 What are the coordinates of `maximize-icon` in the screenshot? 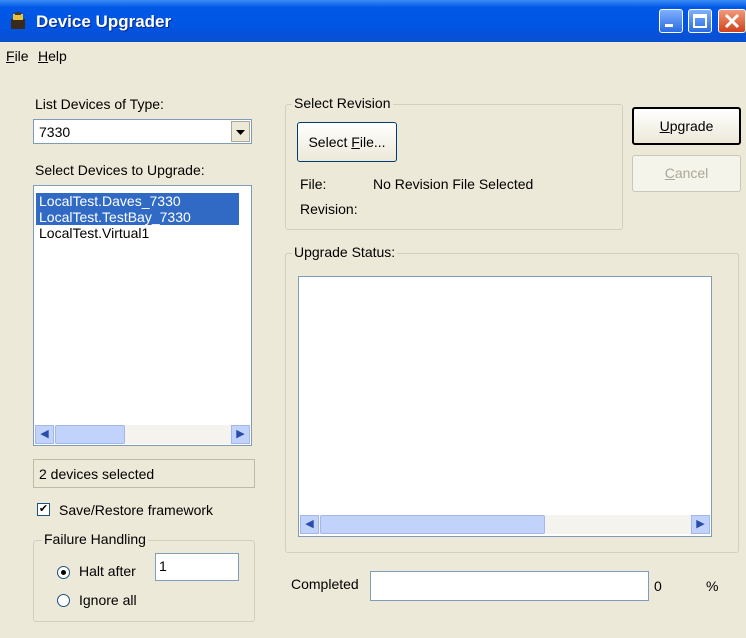 It's located at (700, 21).